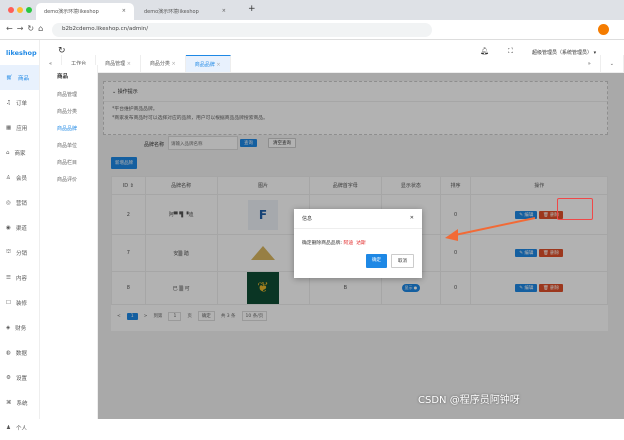 Image resolution: width=624 pixels, height=440 pixels. What do you see at coordinates (8, 427) in the screenshot?
I see `person-icon: ♟` at bounding box center [8, 427].